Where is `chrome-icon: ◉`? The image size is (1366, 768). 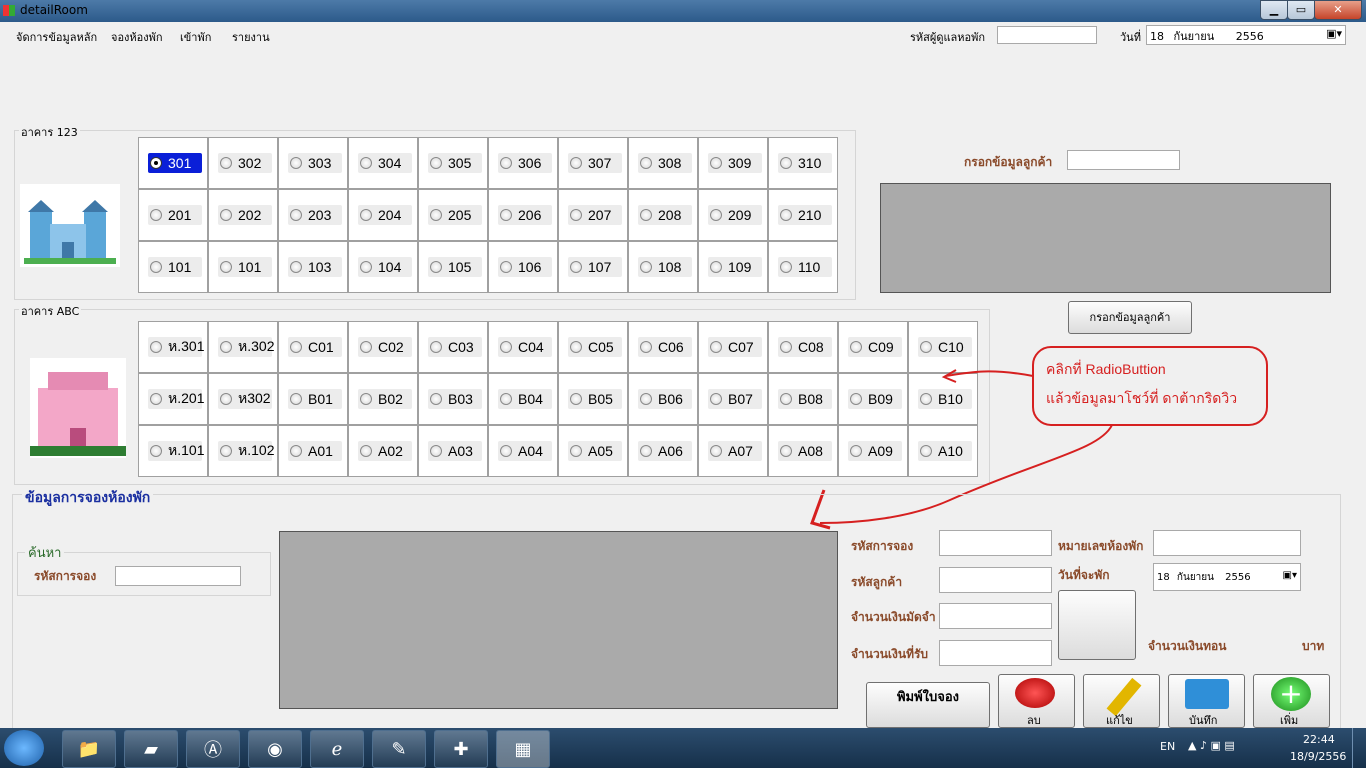 chrome-icon: ◉ is located at coordinates (275, 749).